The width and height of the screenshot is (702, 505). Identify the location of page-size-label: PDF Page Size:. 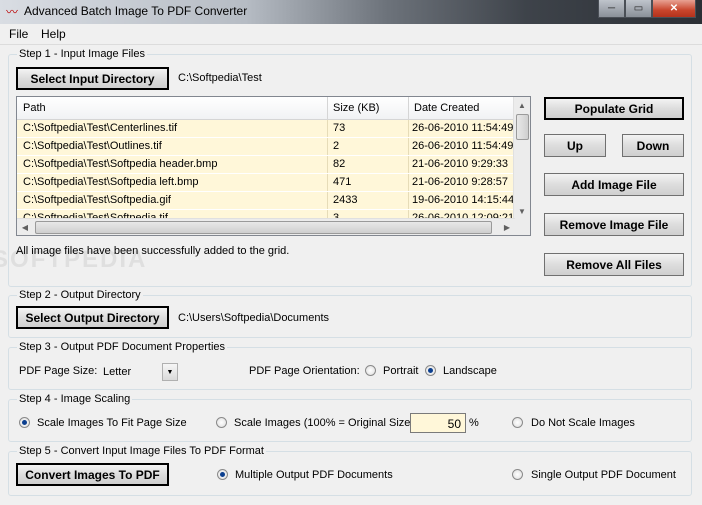
(58, 371).